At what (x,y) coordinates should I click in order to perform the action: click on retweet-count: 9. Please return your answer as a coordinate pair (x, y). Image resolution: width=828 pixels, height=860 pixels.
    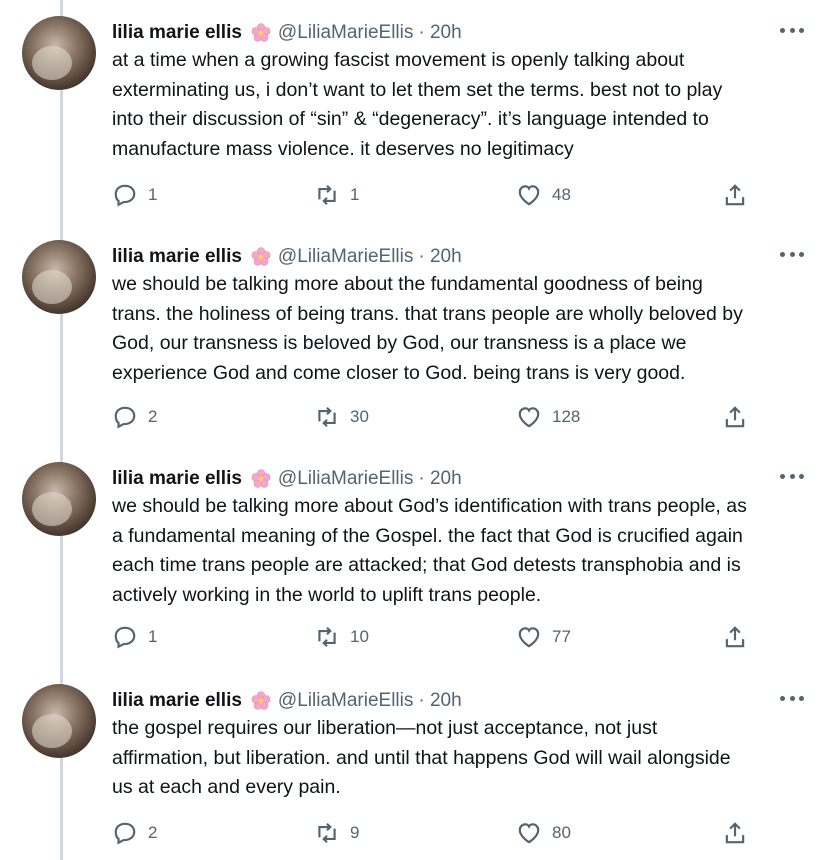
    Looking at the image, I should click on (355, 832).